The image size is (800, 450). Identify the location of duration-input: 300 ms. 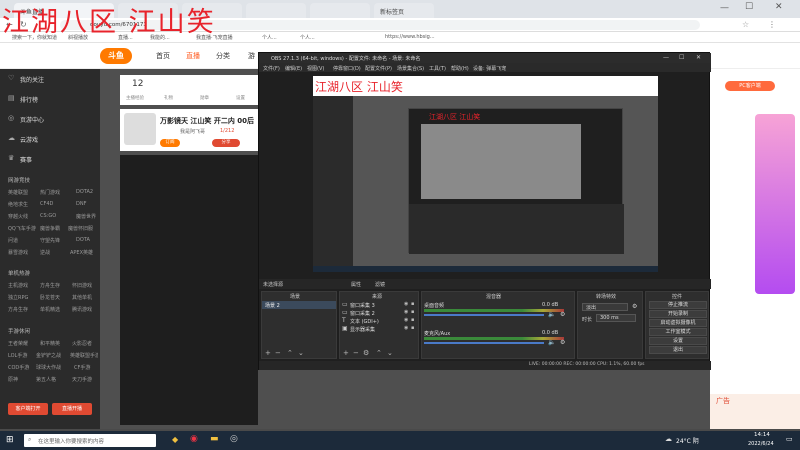
(616, 318).